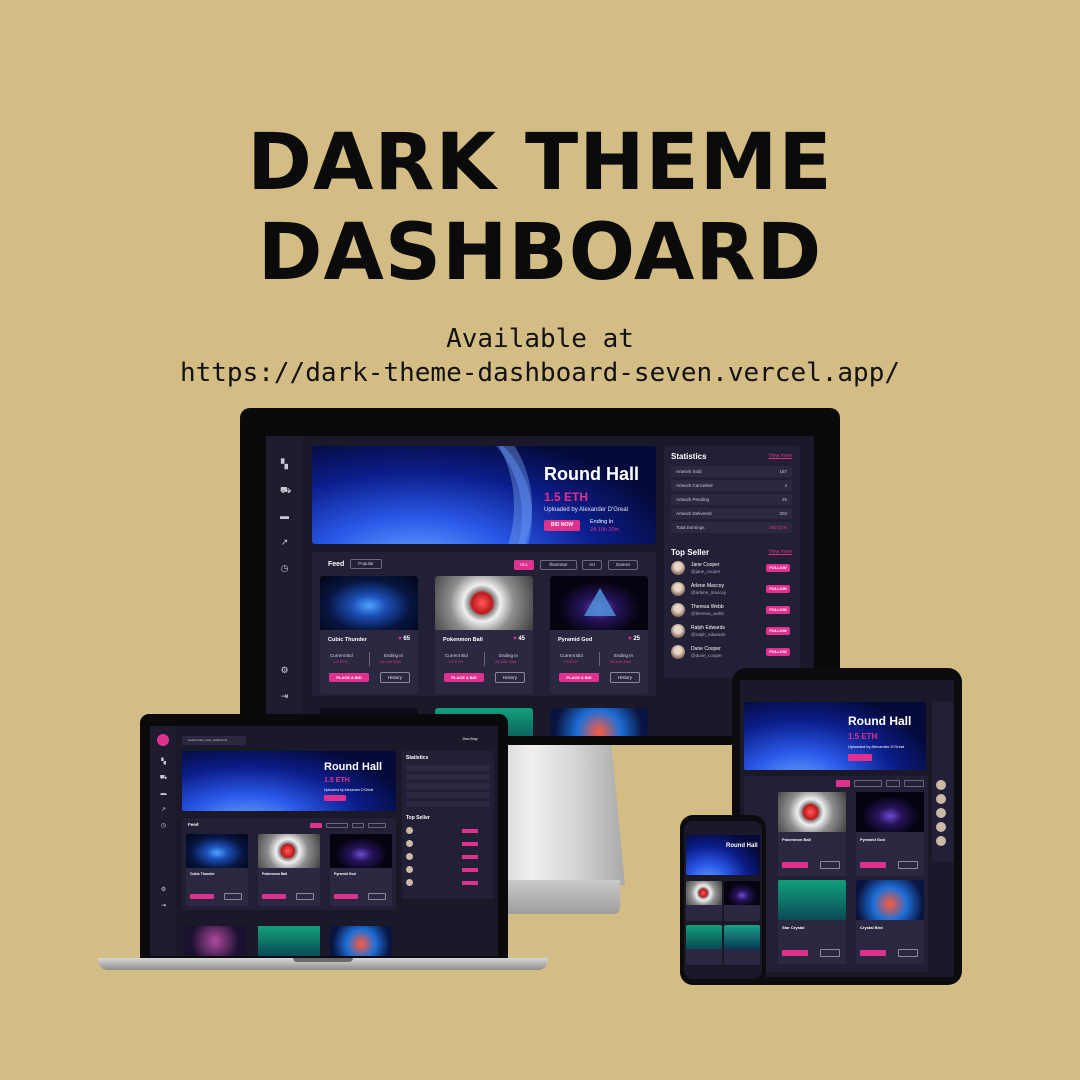 The image size is (1080, 1080). I want to click on seller-handle: @dune_cooper, so click(706, 655).